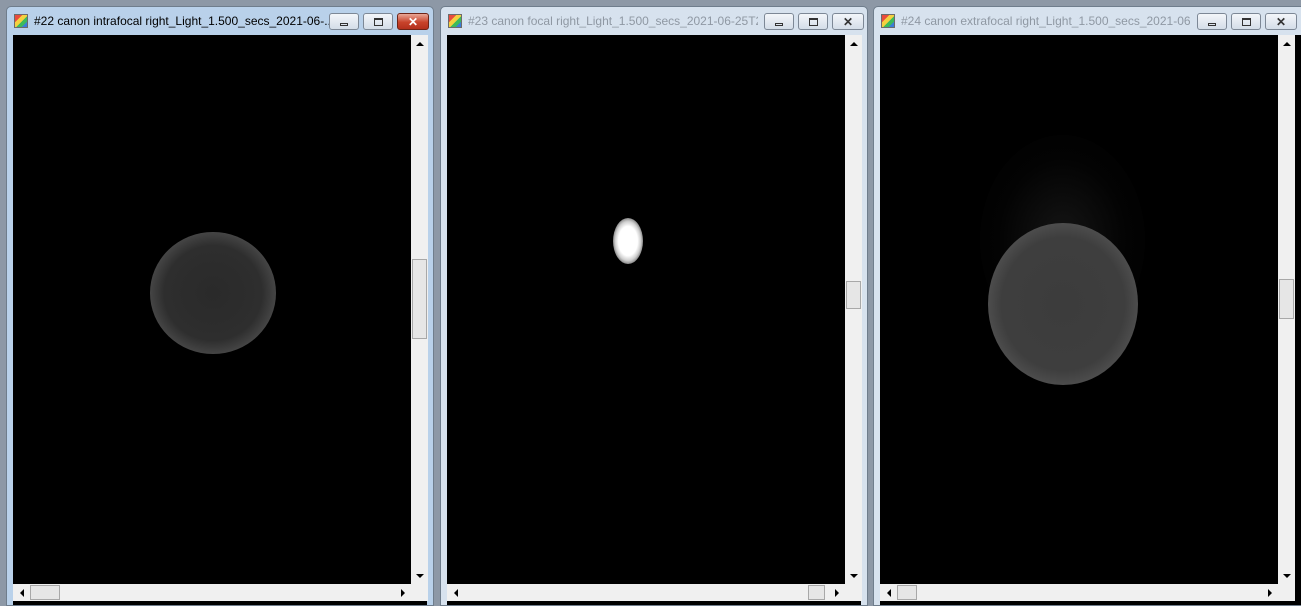 This screenshot has width=1301, height=606. I want to click on focal-star-image, so click(628, 241).